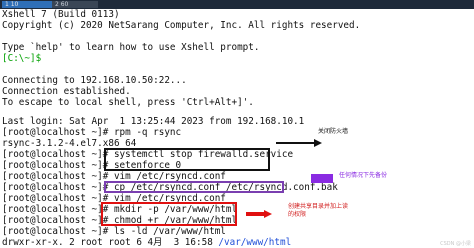 Image resolution: width=474 pixels, height=248 pixels. Describe the element at coordinates (110, 242) in the screenshot. I see `ls-output-text: drwxr-xr-x. 2 root root 6 4月 3 16:58` at that location.